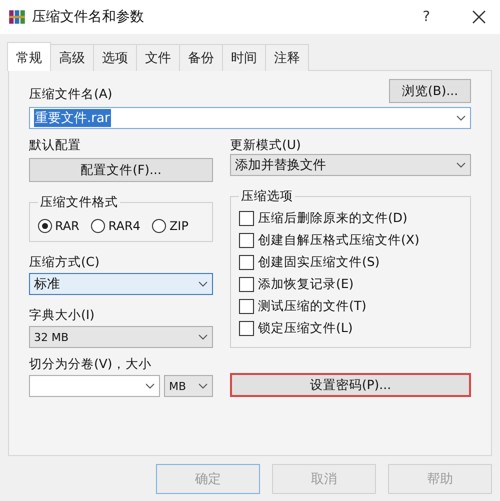  I want to click on tab: 时间, so click(244, 57).